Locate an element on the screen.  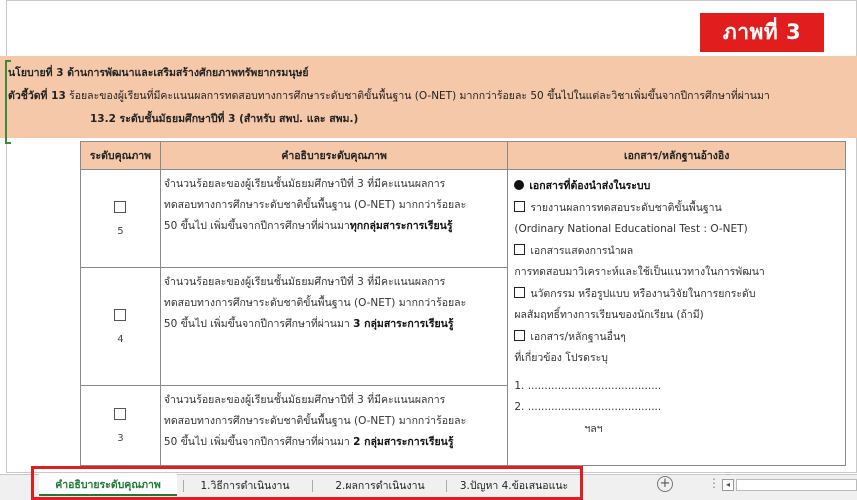
column-header-level: ระดับคุณภาพ is located at coordinates (120, 155).